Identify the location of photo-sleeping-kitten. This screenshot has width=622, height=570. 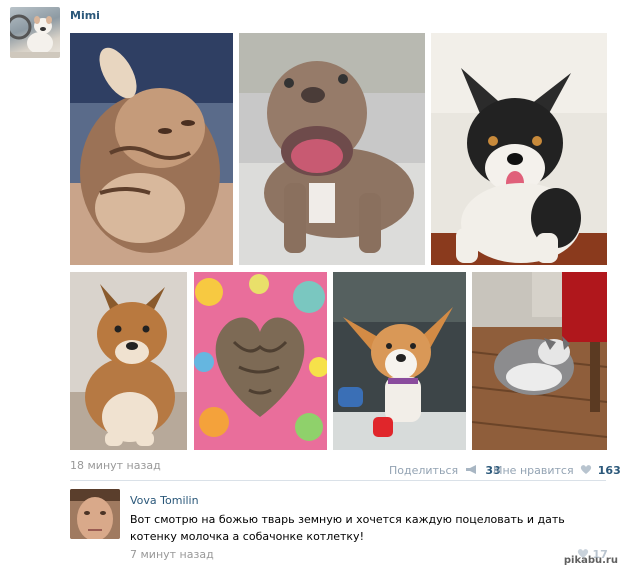
(151, 149).